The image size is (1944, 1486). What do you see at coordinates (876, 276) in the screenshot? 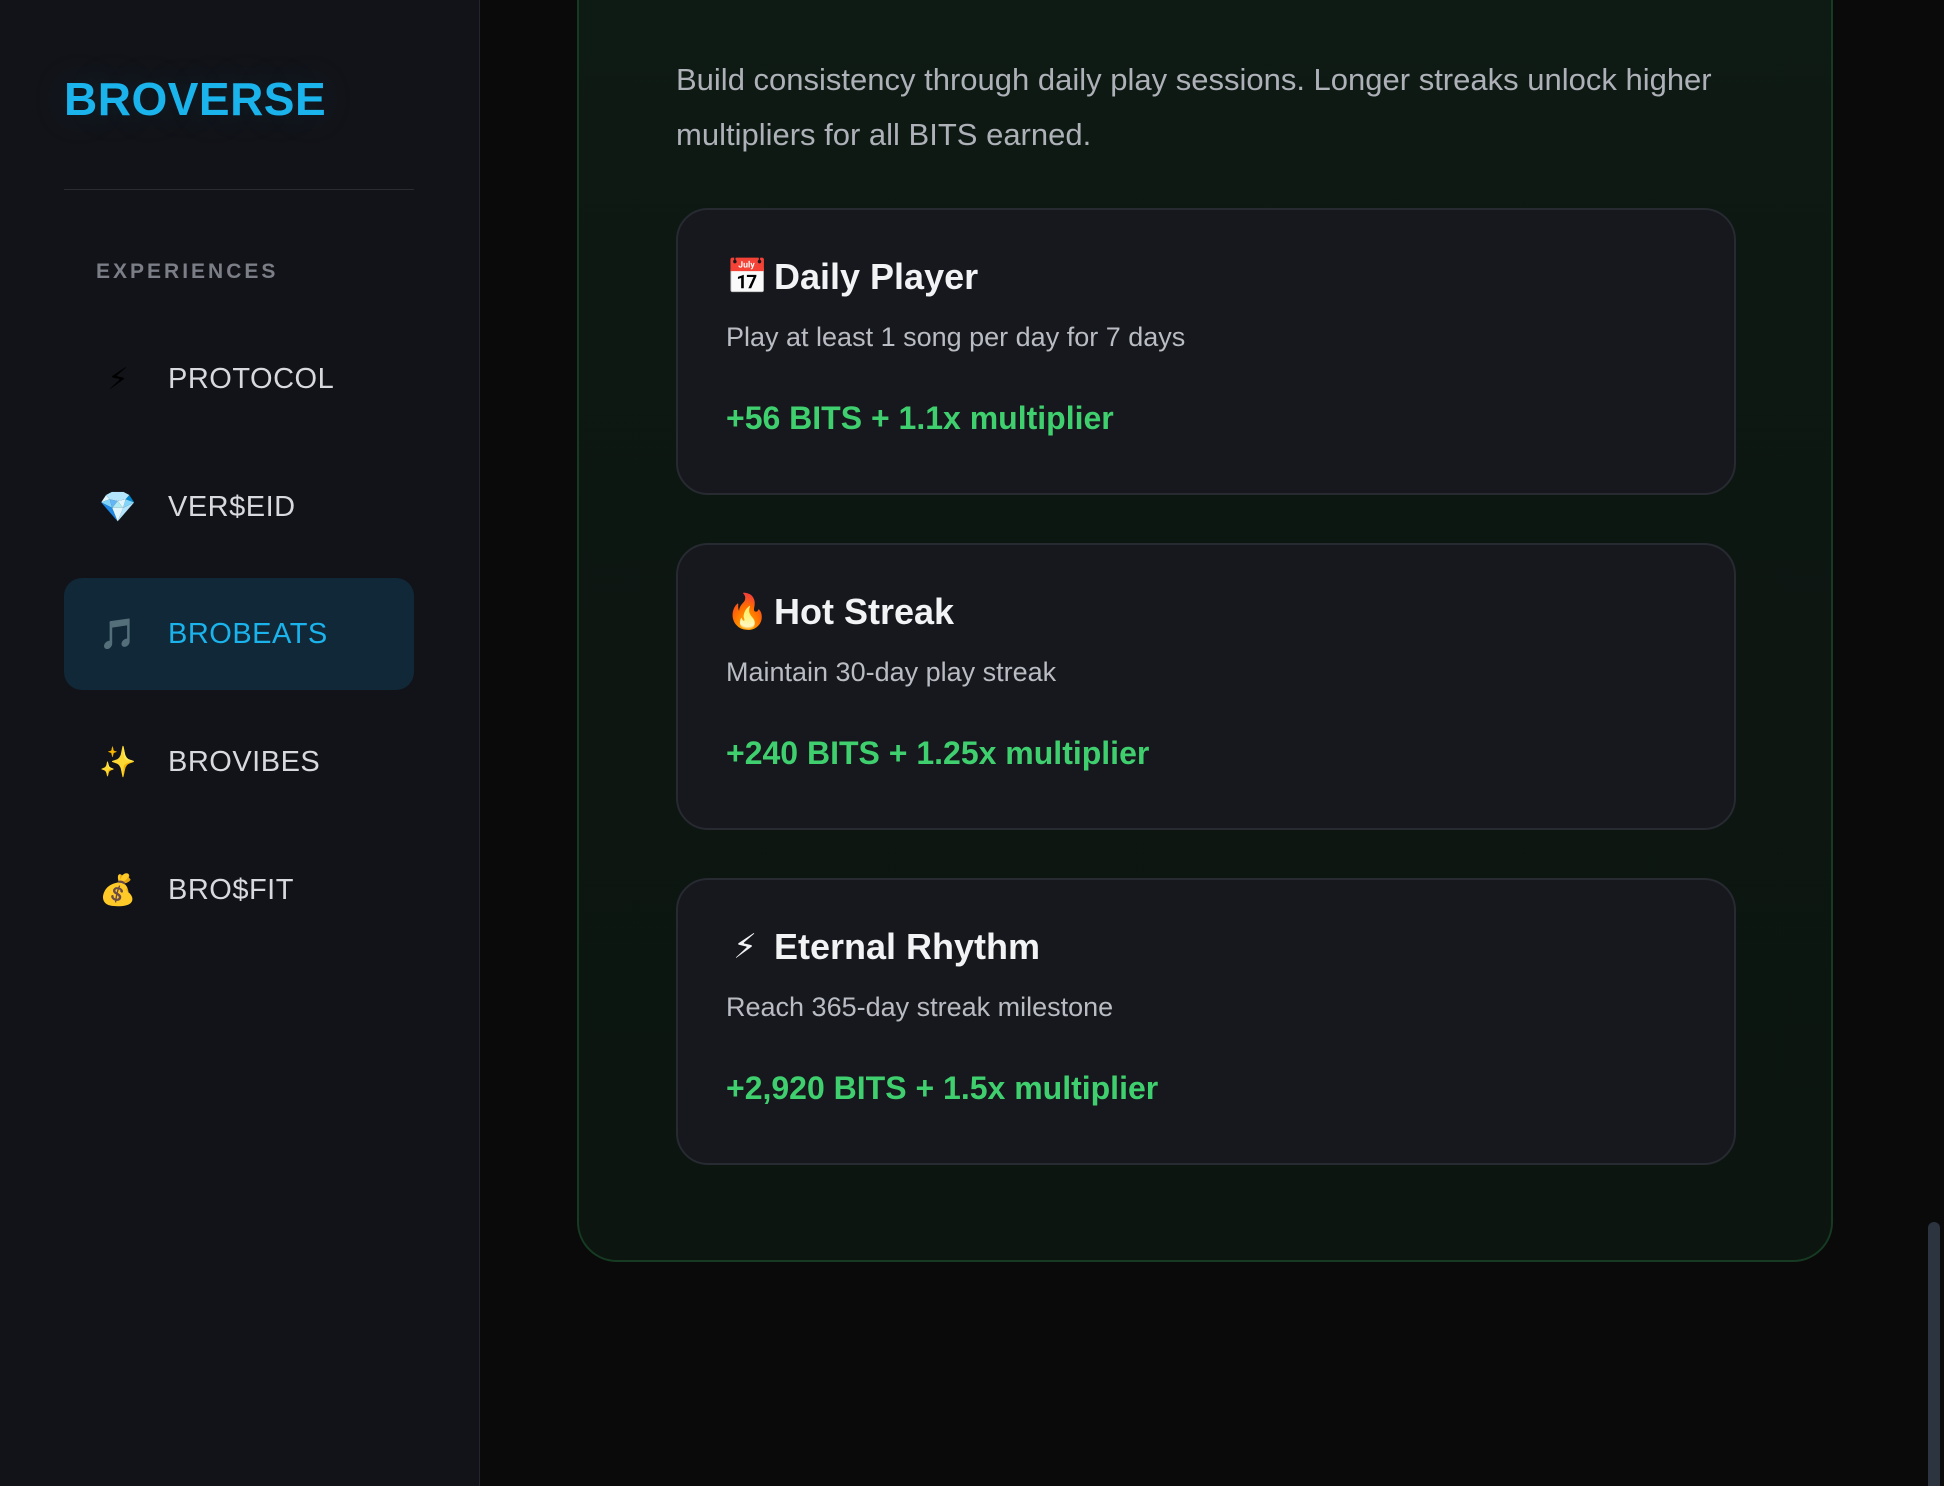
I see `card-title-text: Daily Player` at bounding box center [876, 276].